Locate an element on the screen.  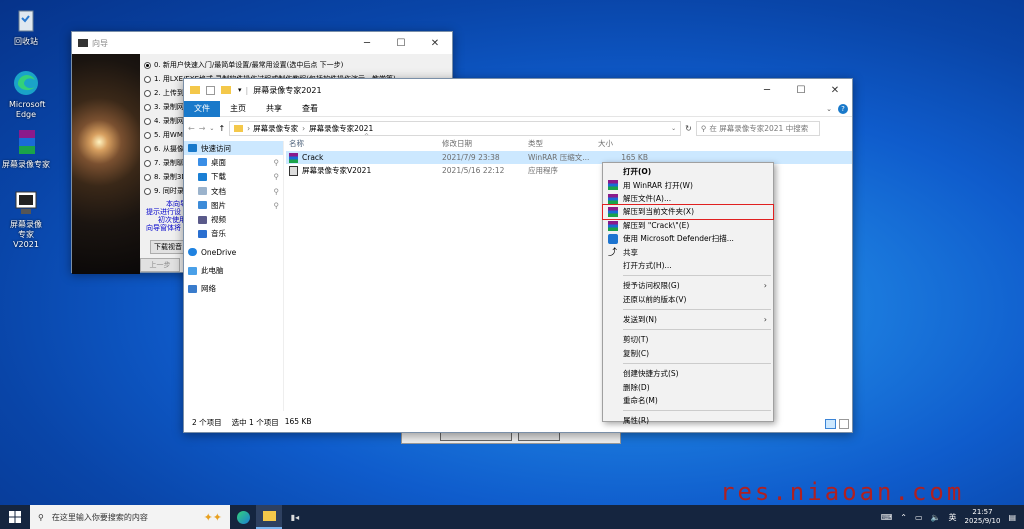
column-header-size: 大小 is located at coordinates (623, 143).